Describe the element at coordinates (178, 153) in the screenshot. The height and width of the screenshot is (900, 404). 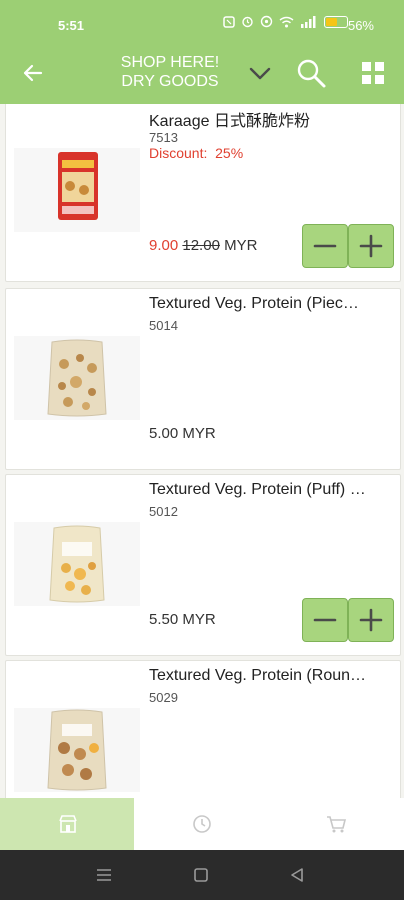
I see `discount-text: Discount:` at that location.